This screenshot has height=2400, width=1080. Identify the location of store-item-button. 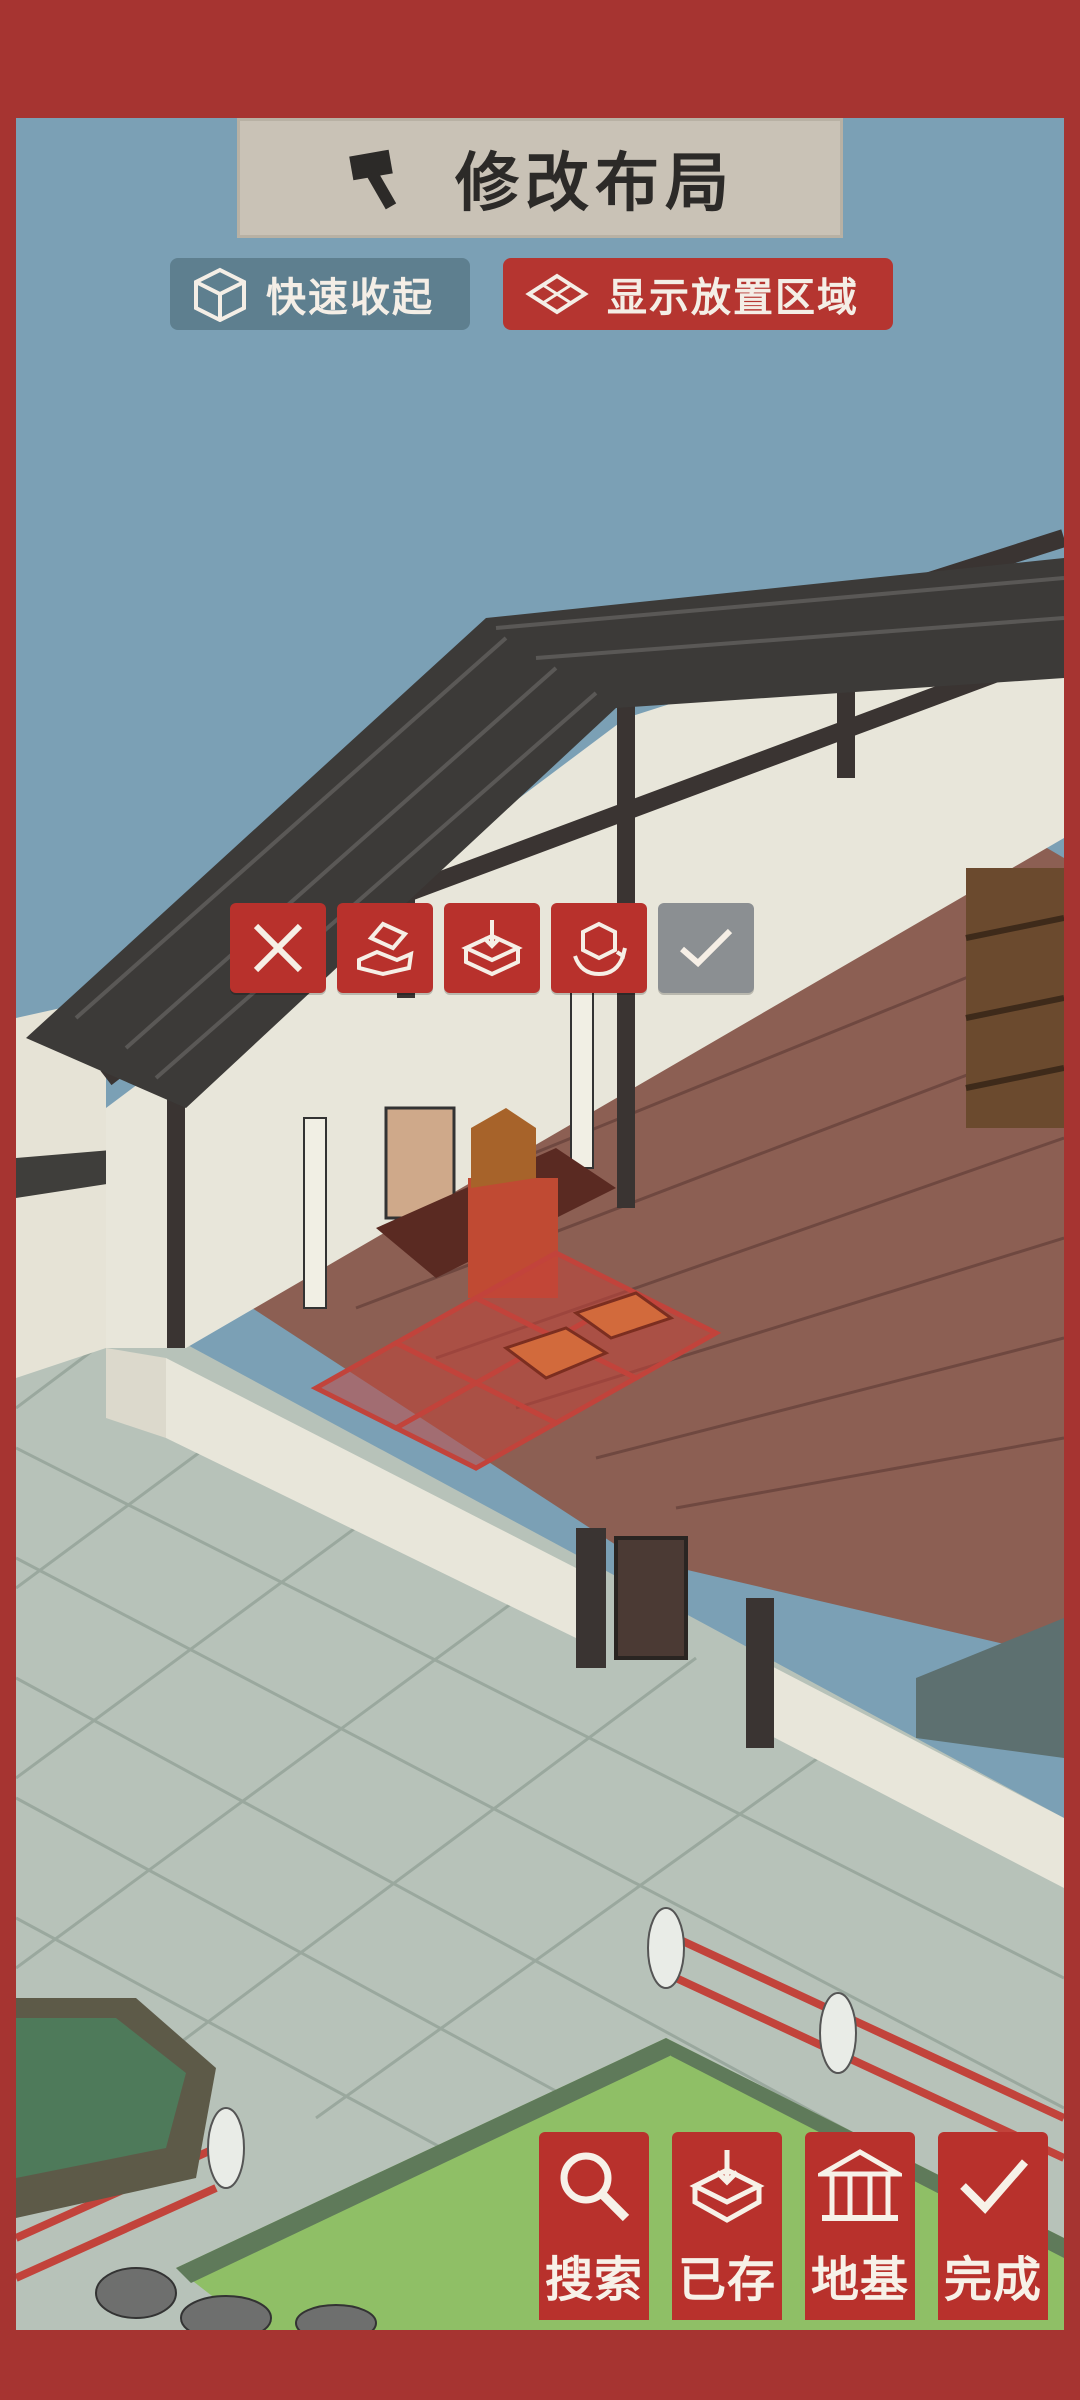
(385, 948).